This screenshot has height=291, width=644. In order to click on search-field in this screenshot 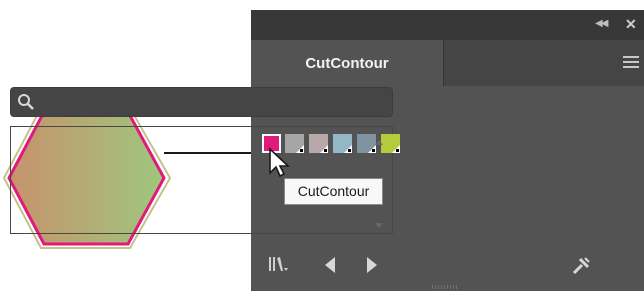, I will do `click(201, 102)`.